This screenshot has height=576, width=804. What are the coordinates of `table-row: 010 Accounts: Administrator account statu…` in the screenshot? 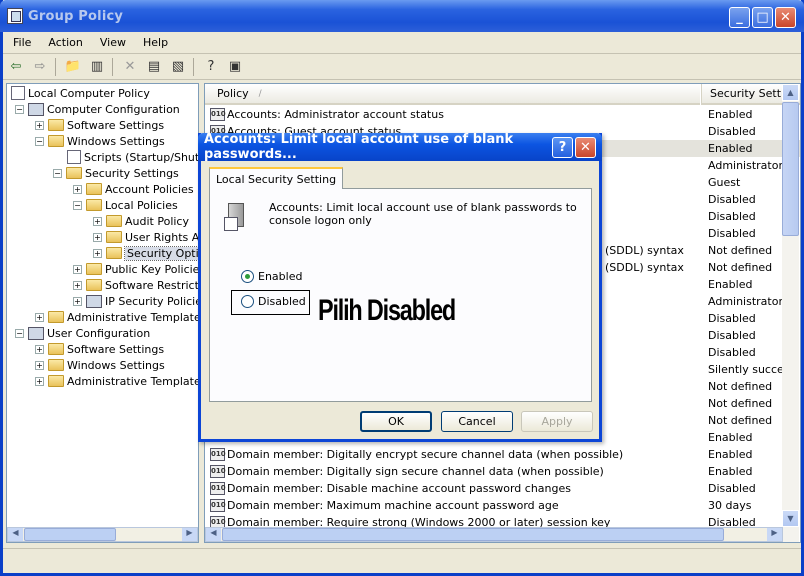 It's located at (502, 114).